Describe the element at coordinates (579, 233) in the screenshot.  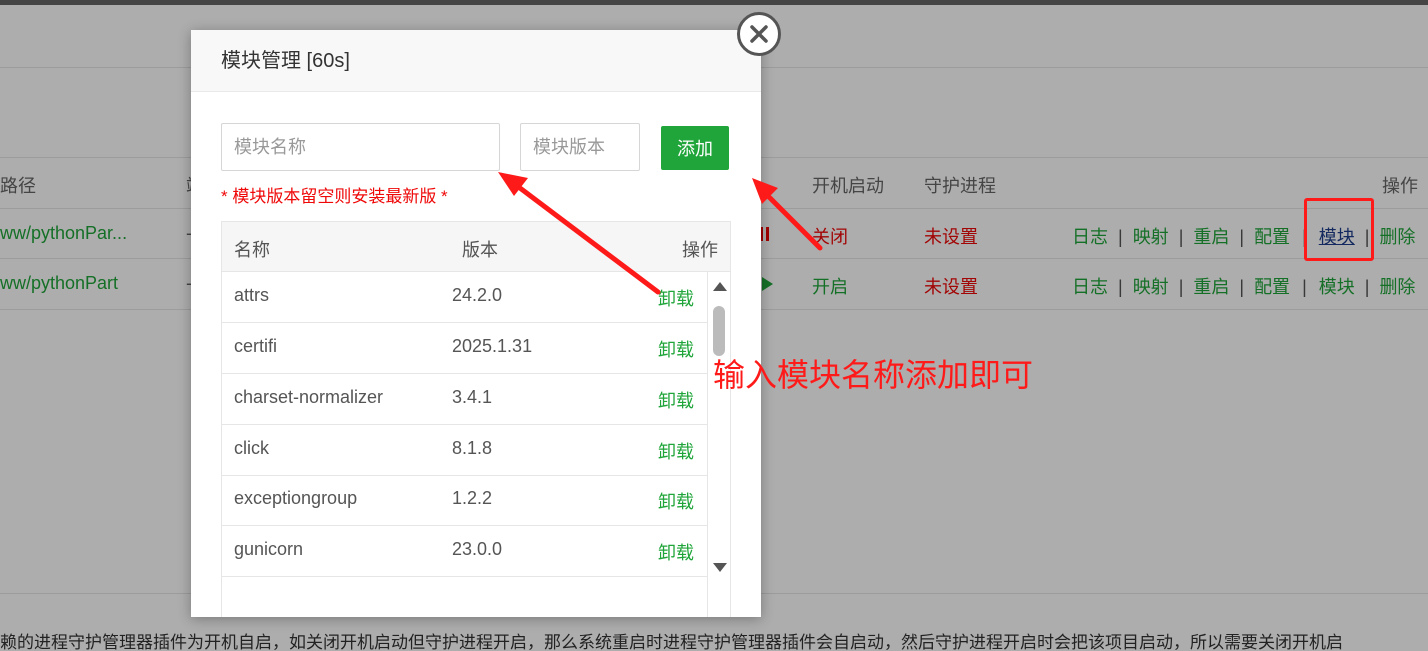
I see `arrow-to-name-input` at that location.